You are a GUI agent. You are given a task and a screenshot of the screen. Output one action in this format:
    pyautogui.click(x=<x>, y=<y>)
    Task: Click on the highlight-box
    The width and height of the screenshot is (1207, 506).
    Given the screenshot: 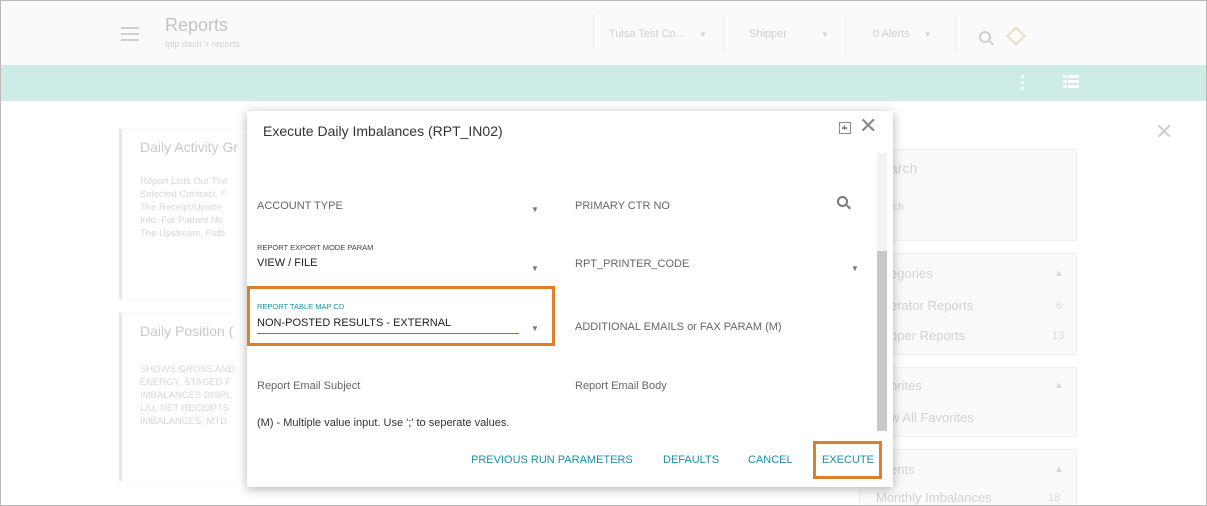 What is the action you would take?
    pyautogui.click(x=401, y=316)
    